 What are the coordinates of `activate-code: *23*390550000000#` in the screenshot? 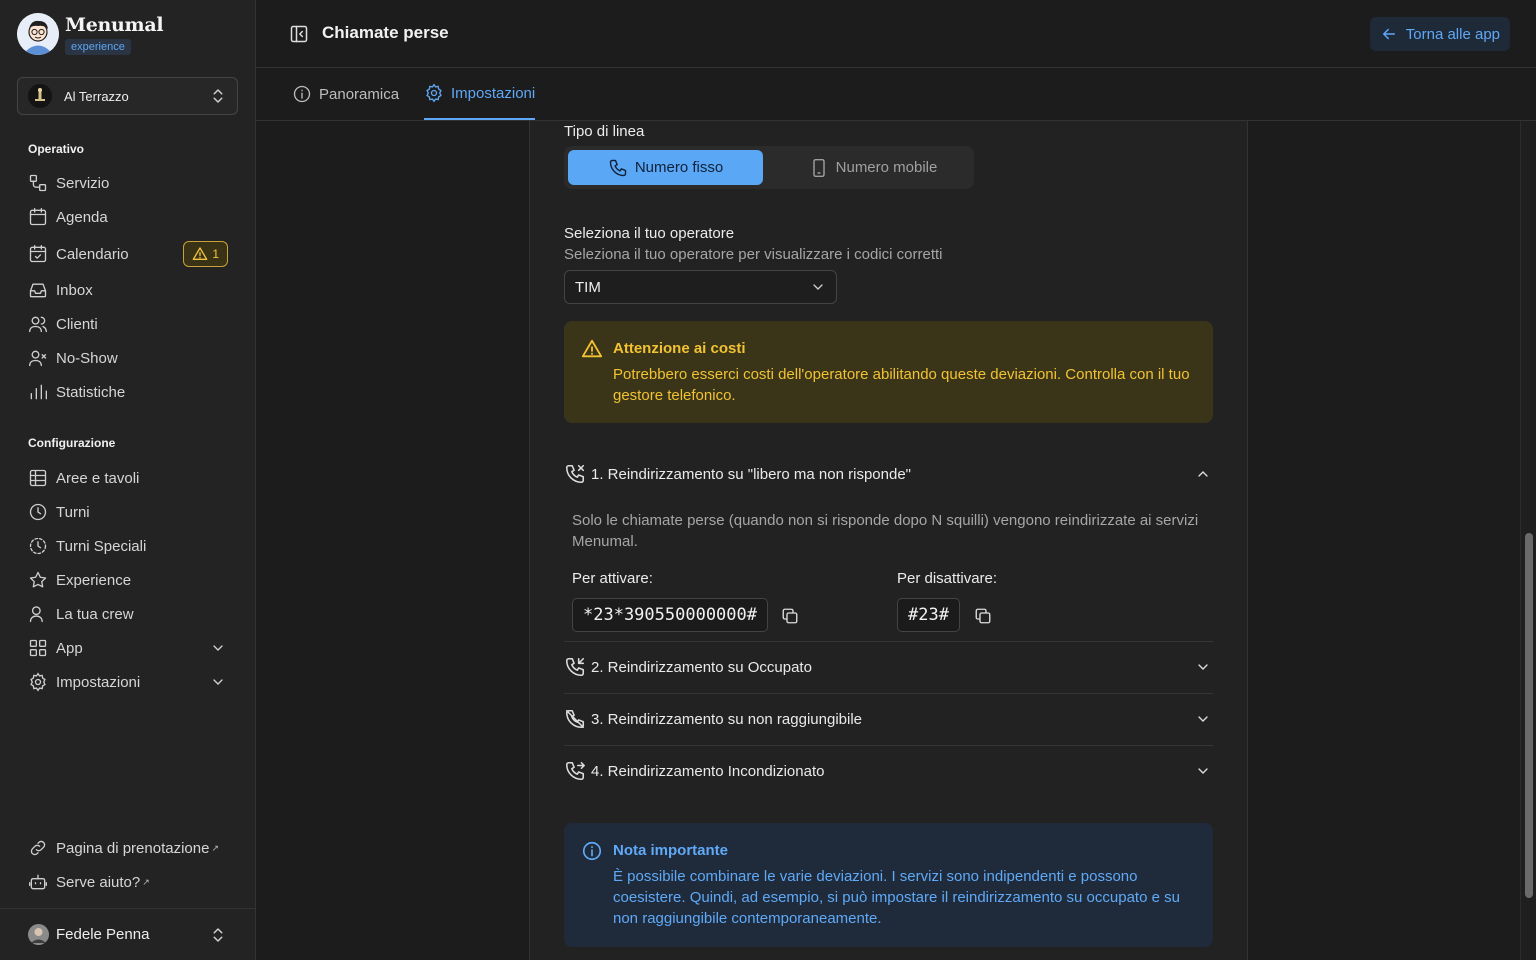 It's located at (670, 615).